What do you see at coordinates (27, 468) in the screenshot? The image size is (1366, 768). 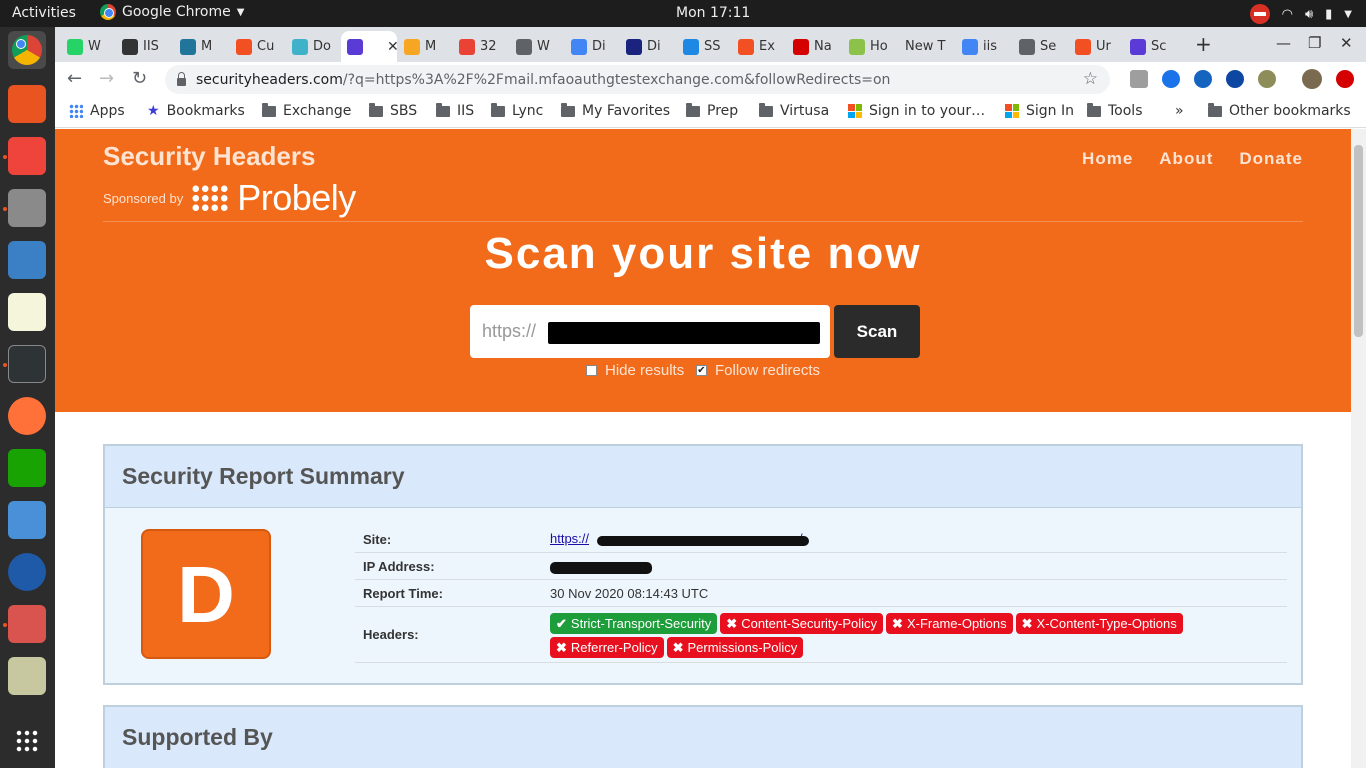 I see `spreadsheet-icon` at bounding box center [27, 468].